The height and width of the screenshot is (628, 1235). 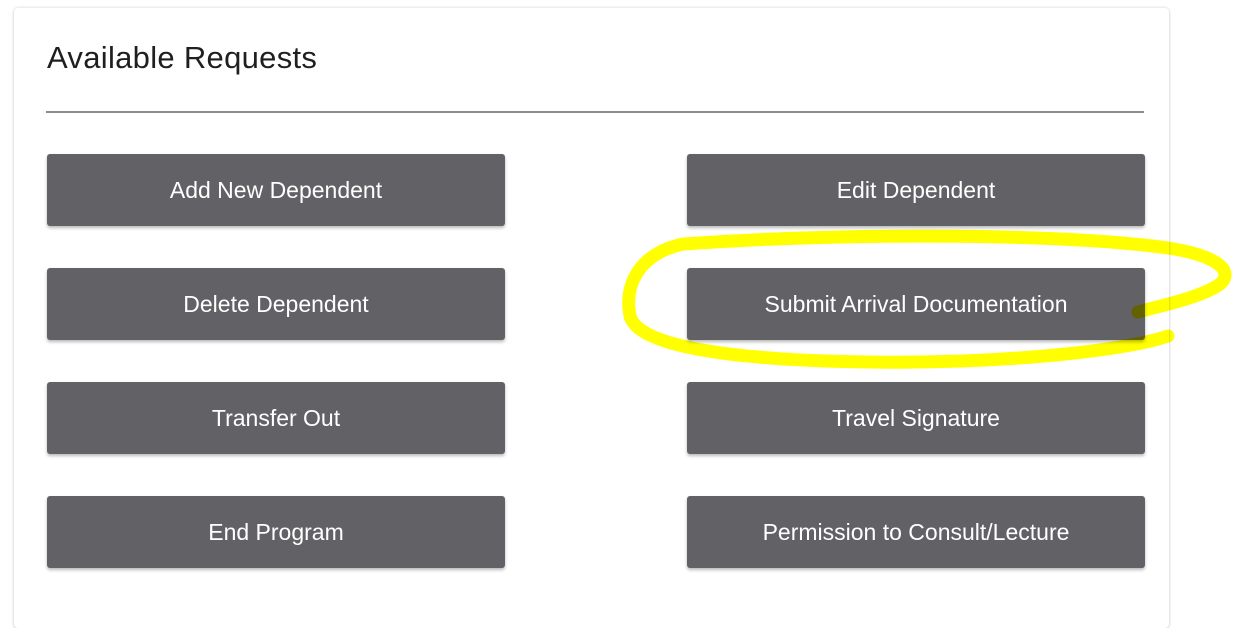 I want to click on add-new-dependent-button: Add New Dependent, so click(x=276, y=190).